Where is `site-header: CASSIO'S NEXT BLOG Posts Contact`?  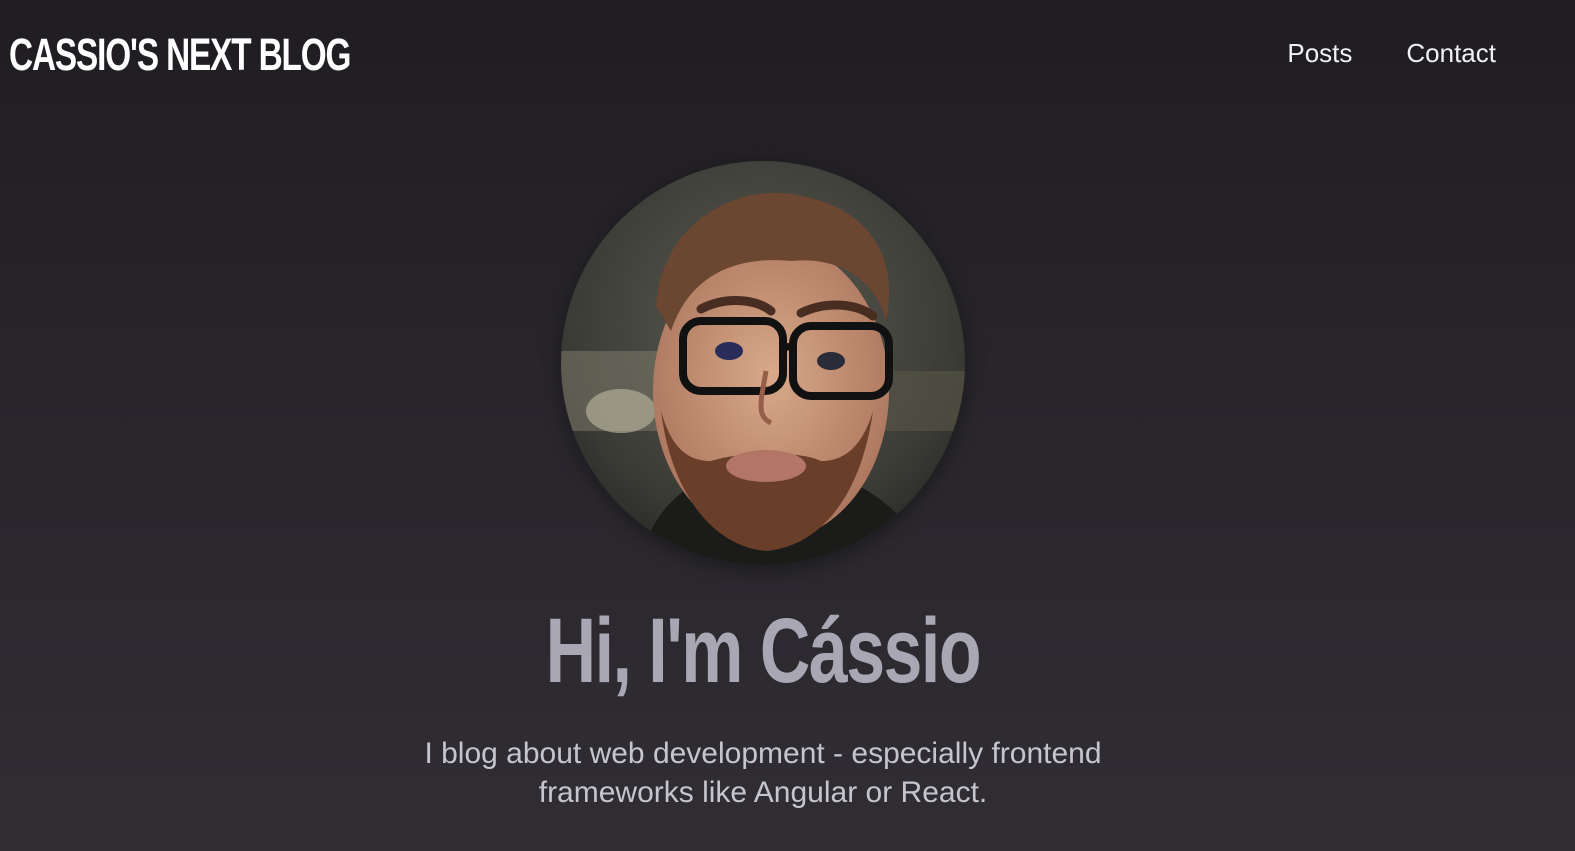 site-header: CASSIO'S NEXT BLOG Posts Contact is located at coordinates (787, 54).